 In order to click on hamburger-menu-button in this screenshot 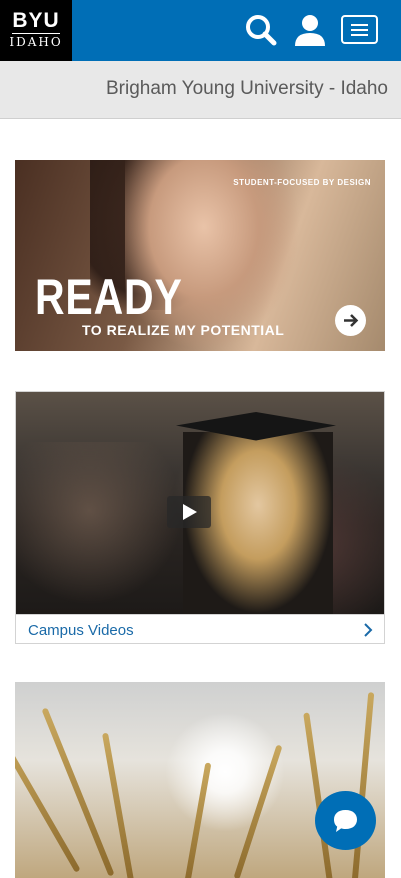, I will do `click(359, 29)`.